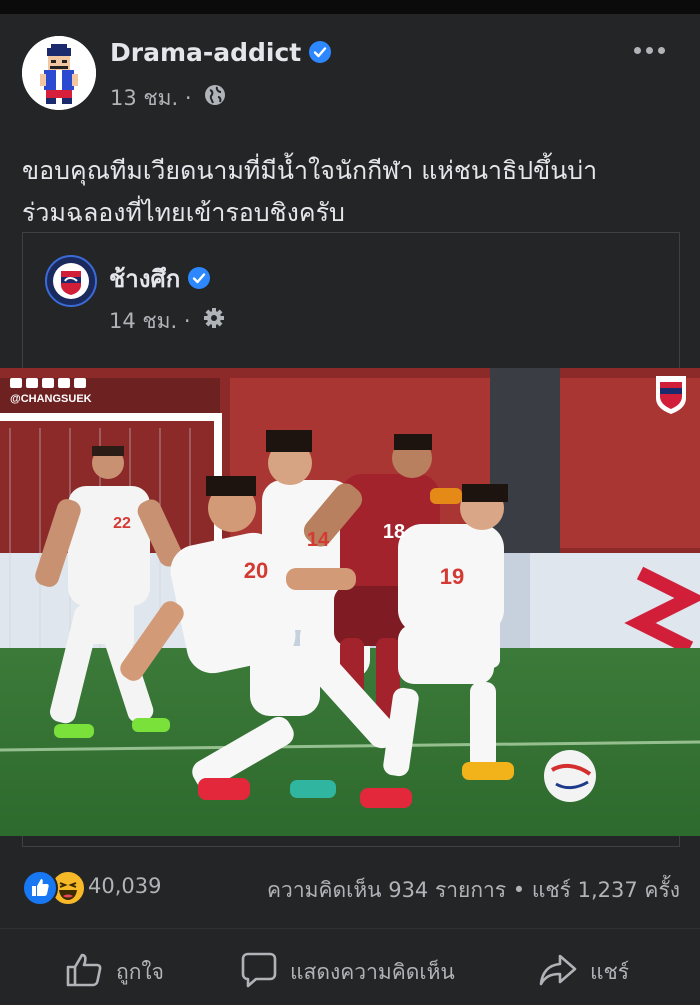 The image size is (700, 1005). Describe the element at coordinates (215, 97) in the screenshot. I see `globe-icon` at that location.